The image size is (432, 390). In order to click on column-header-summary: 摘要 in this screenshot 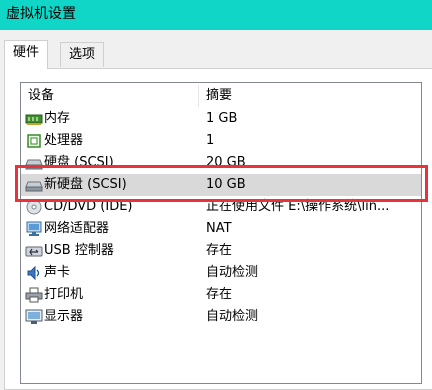, I will do `click(219, 95)`.